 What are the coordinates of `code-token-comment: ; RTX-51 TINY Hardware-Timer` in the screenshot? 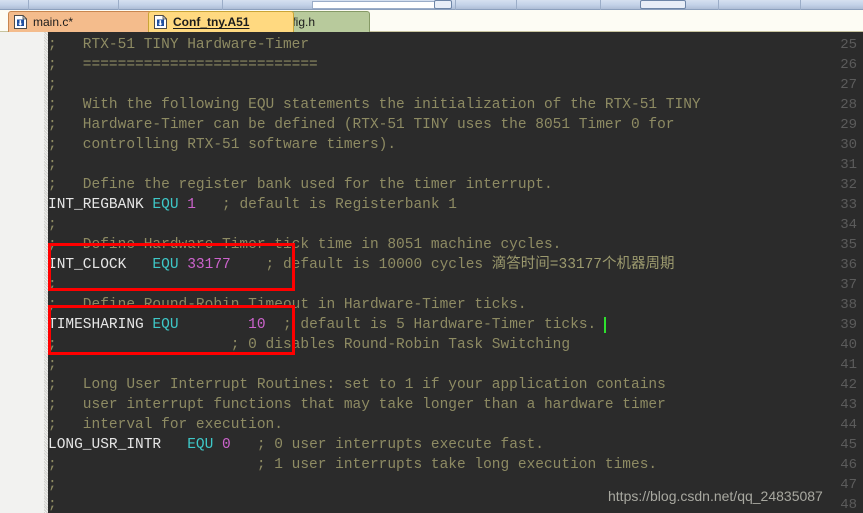 It's located at (179, 45).